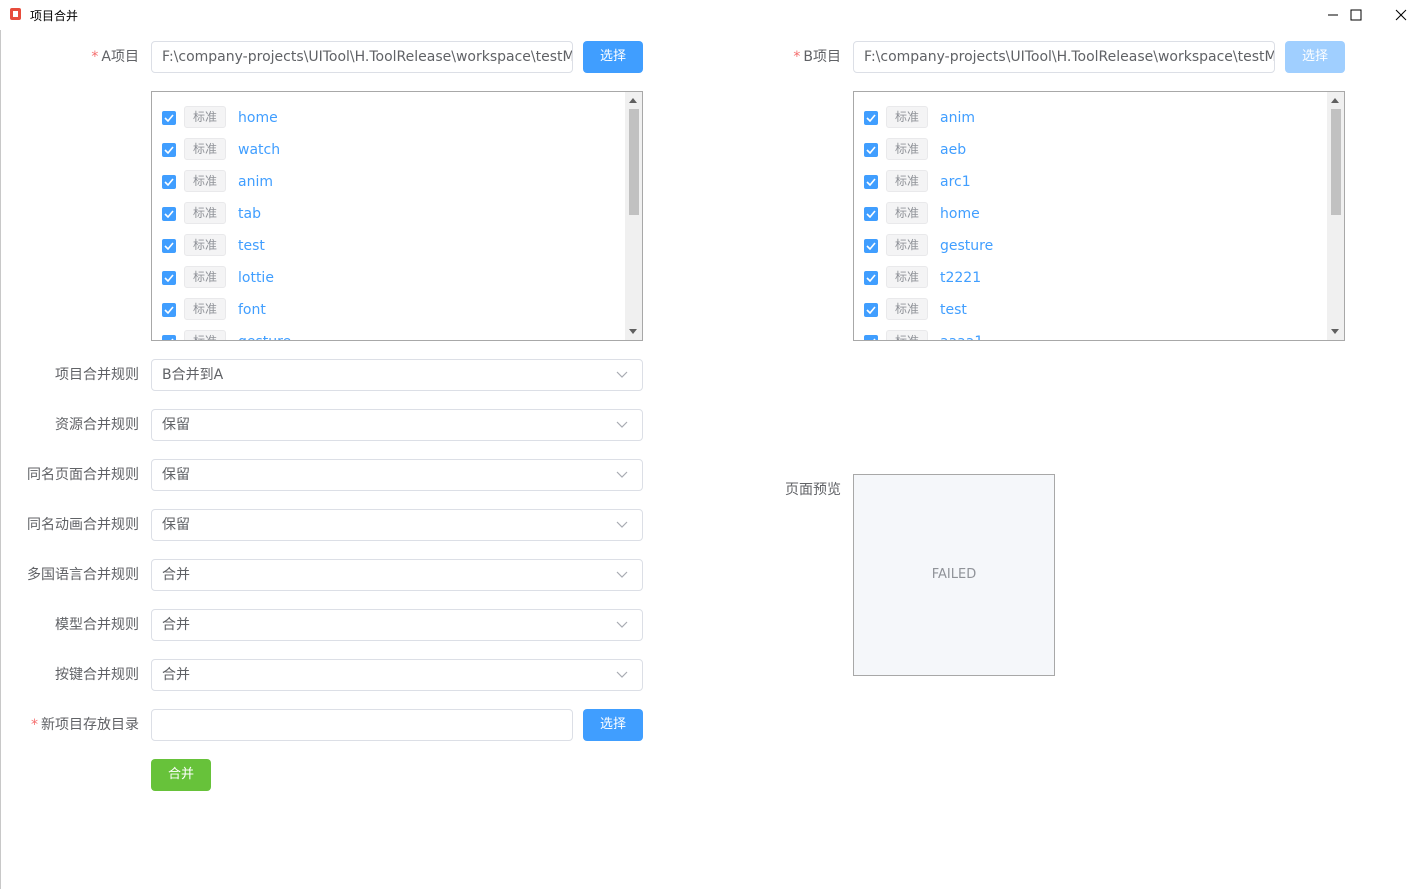  I want to click on select-model-merge-rule: 合并, so click(397, 625).